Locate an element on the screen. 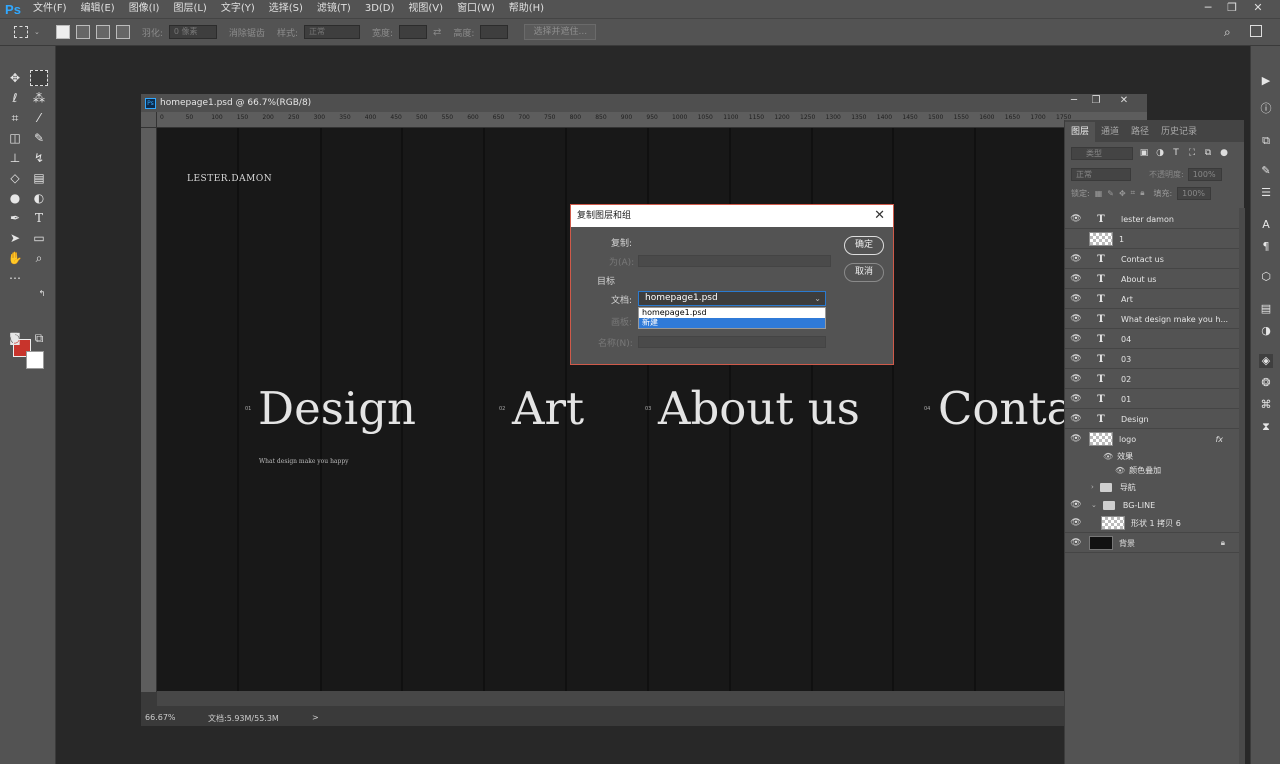 The image size is (1280, 764). status-menu-arrow: > is located at coordinates (315, 717).